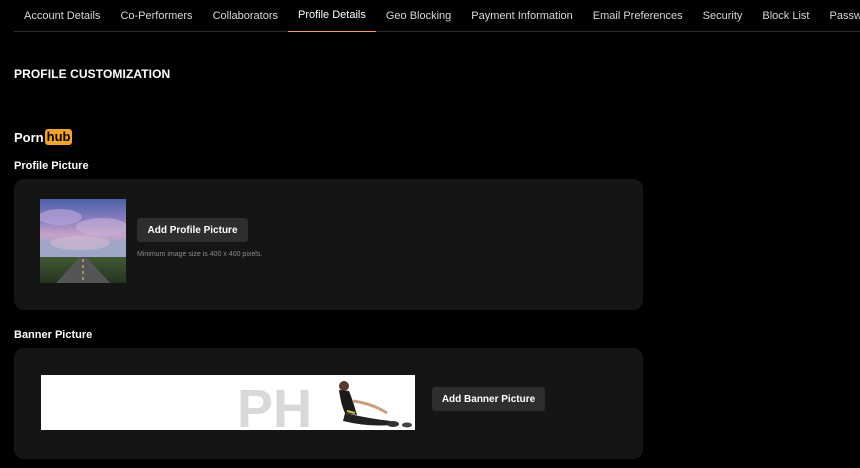 The height and width of the screenshot is (468, 860). I want to click on add-profile-picture-button: Add Profile Picture, so click(192, 230).